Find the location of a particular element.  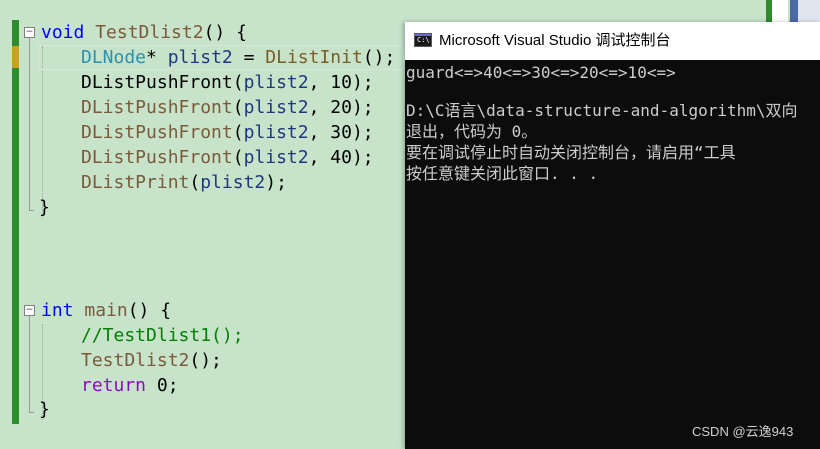

scrollbar-track is located at coordinates (809, 11).